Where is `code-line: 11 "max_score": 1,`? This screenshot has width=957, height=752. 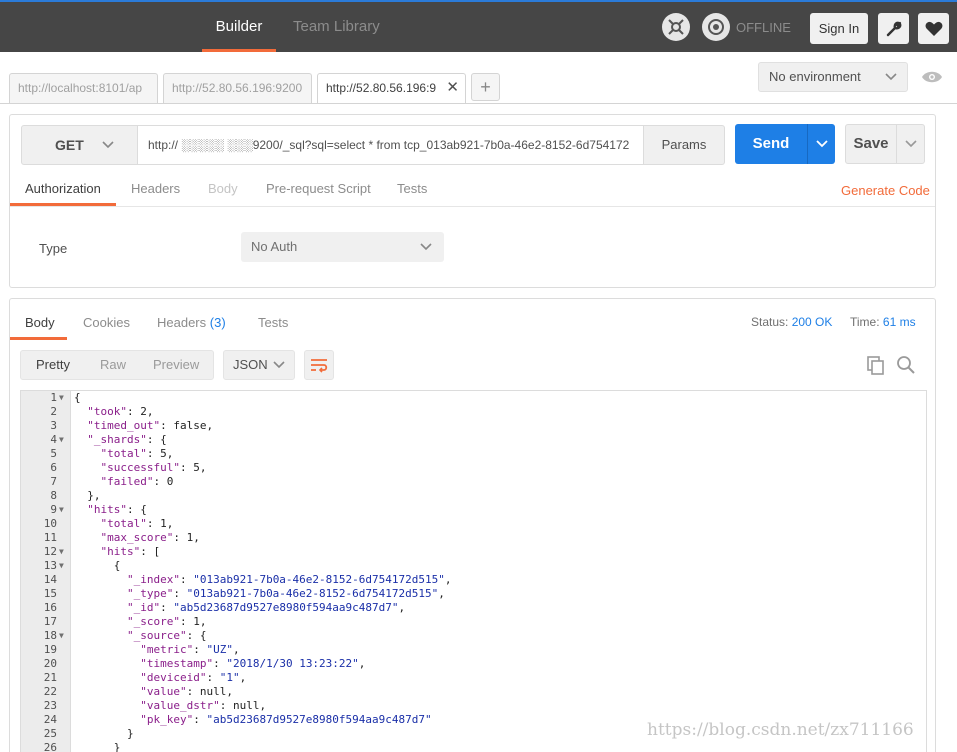 code-line: 11 "max_score": 1, is located at coordinates (471, 538).